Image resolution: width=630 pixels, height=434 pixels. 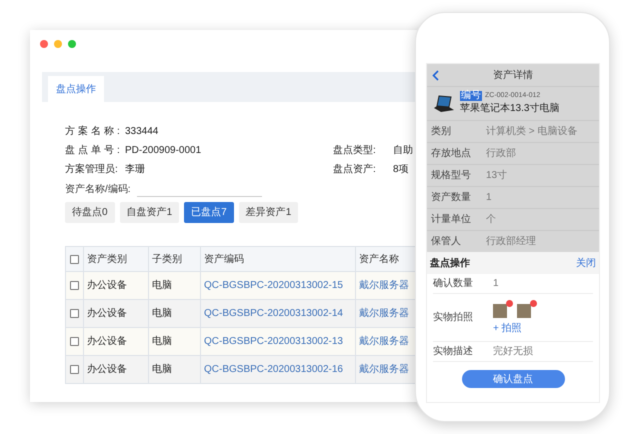 I want to click on detail-label: 类别, so click(x=441, y=131).